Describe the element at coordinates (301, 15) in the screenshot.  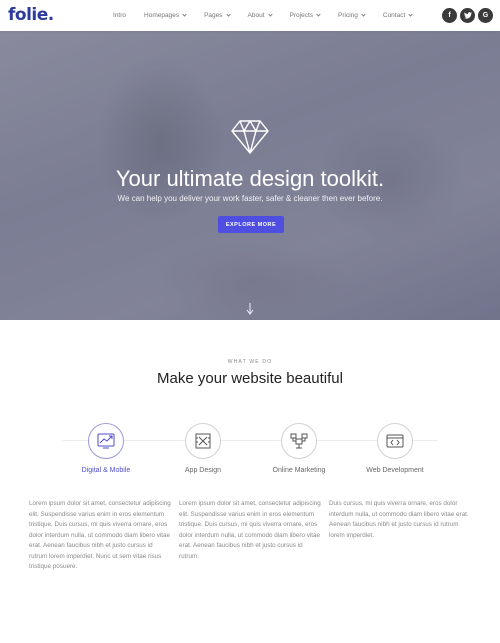
I see `nav-item-label: Projects` at that location.